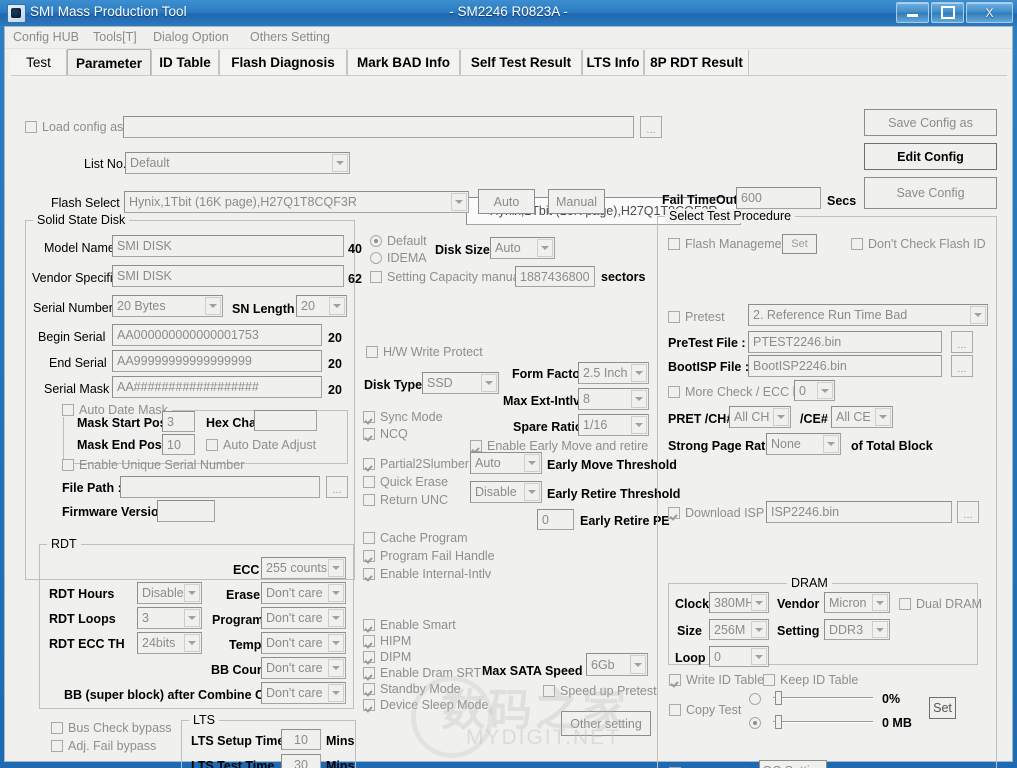  I want to click on more-check-combo: 0, so click(814, 390).